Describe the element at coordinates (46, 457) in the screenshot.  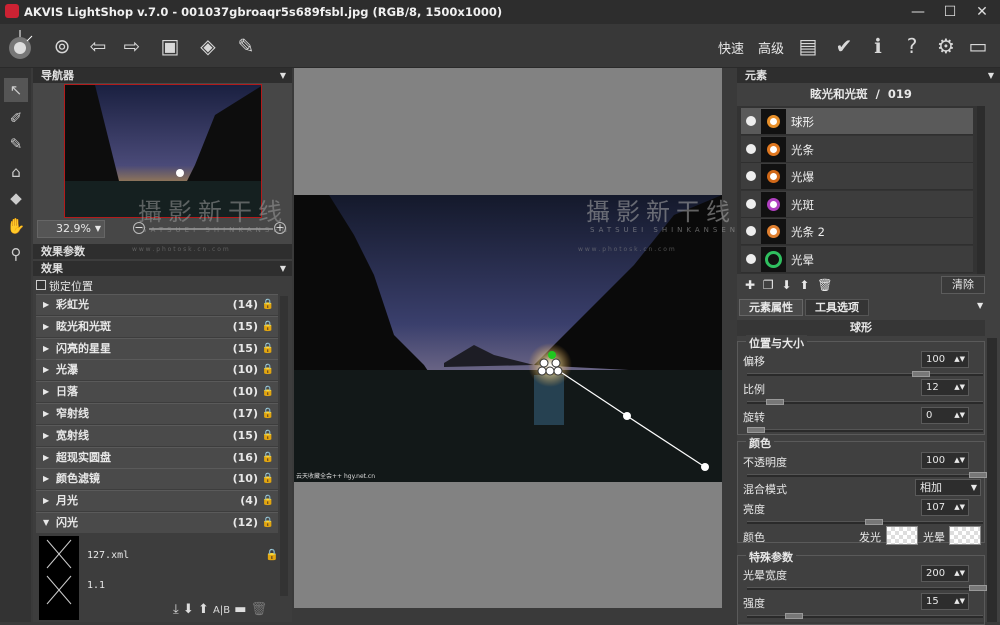
I see `chevron-right-icon: ▶` at that location.